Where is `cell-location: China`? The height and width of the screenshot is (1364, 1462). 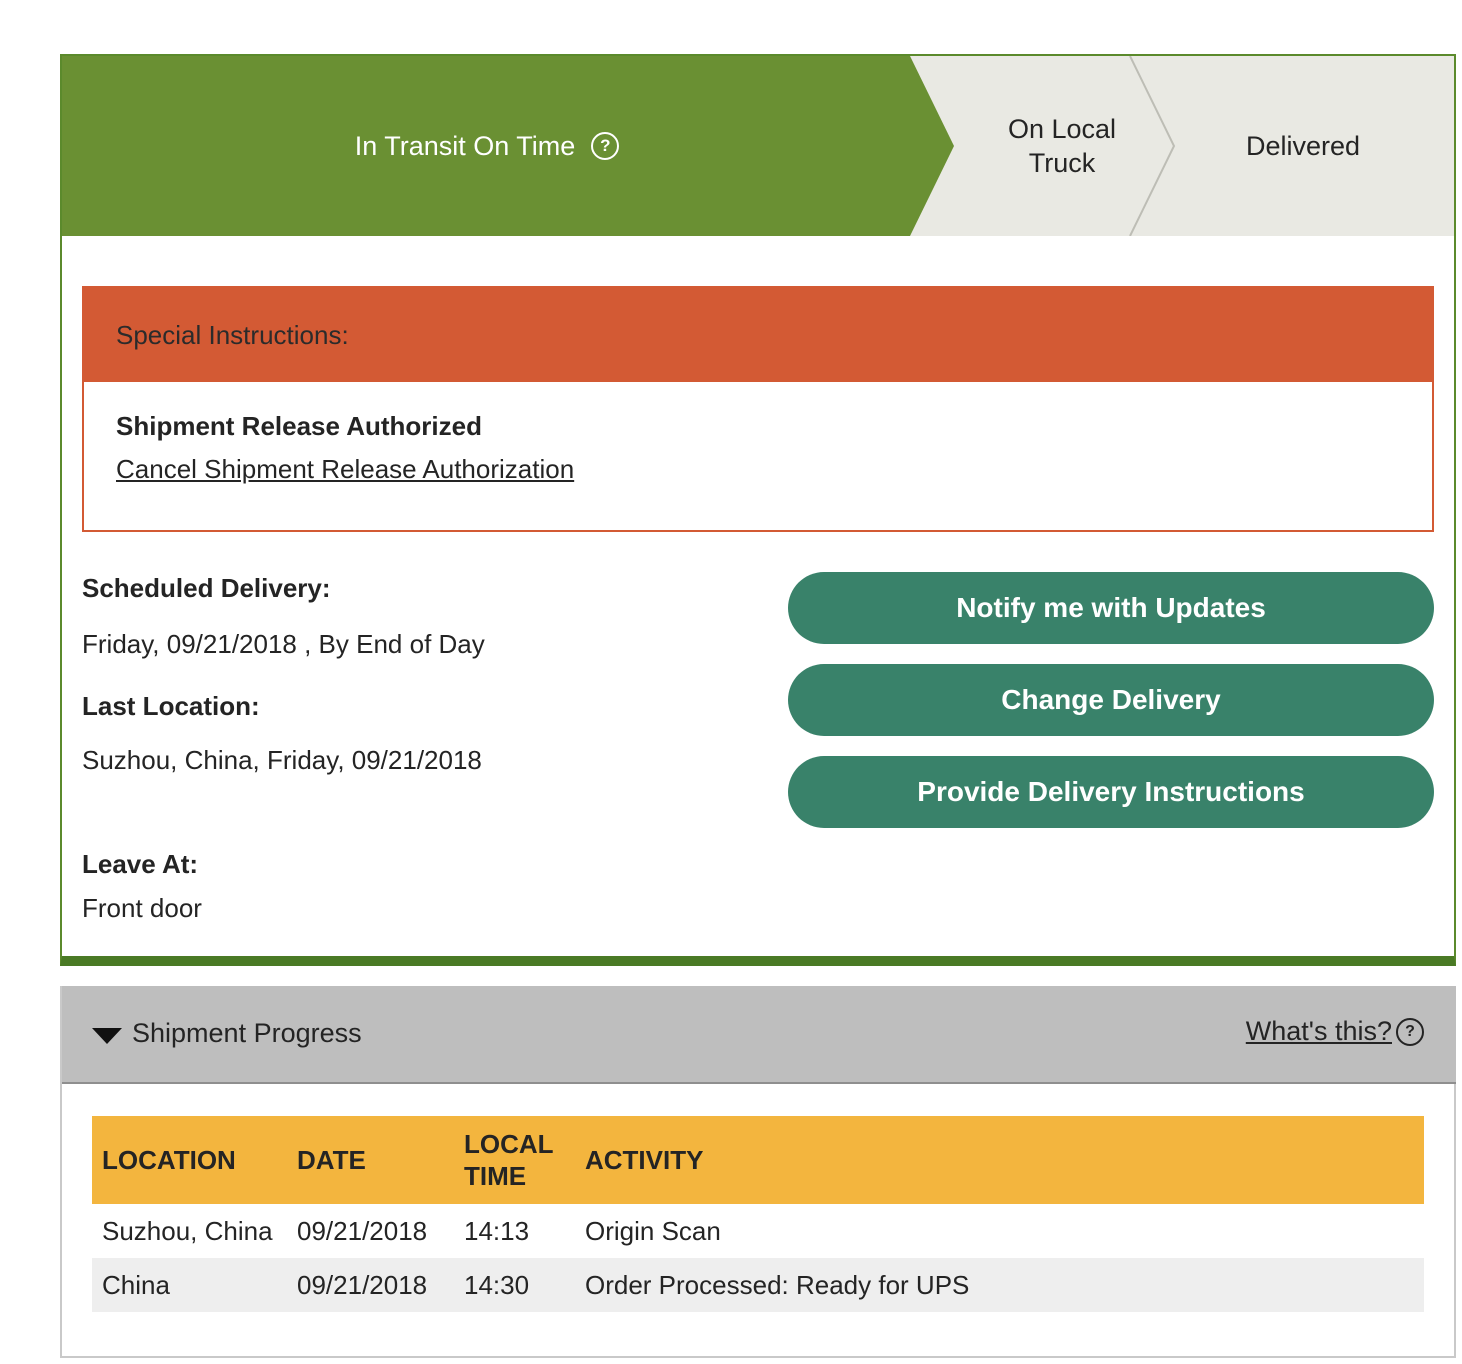
cell-location: China is located at coordinates (189, 1285).